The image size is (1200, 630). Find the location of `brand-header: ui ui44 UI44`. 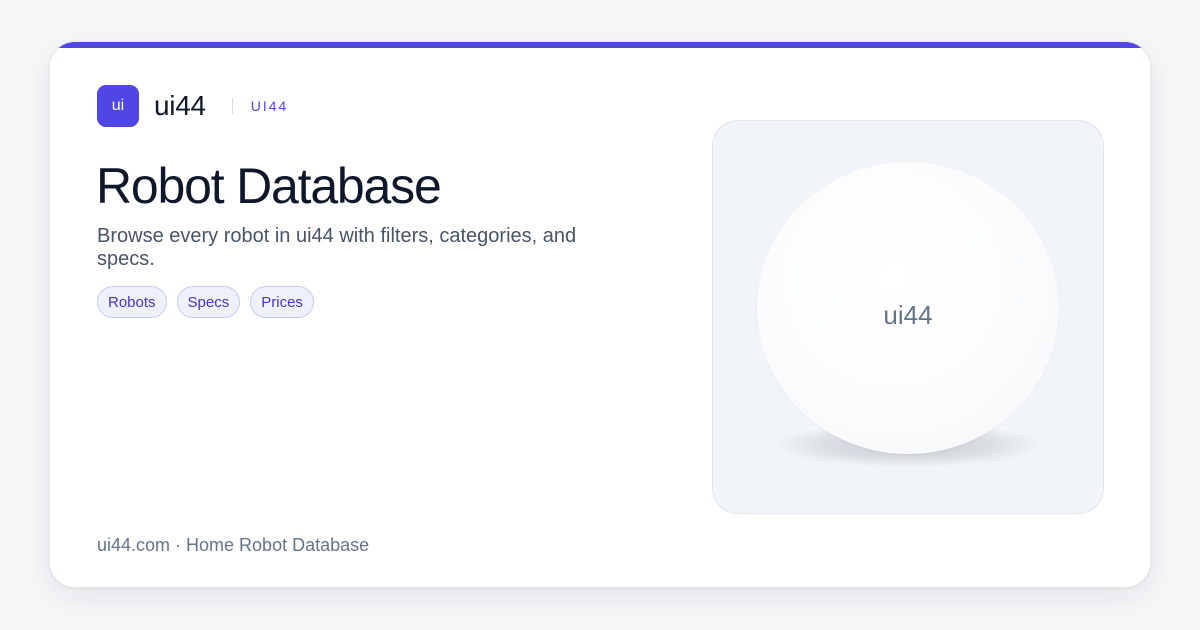

brand-header: ui ui44 UI44 is located at coordinates (192, 106).